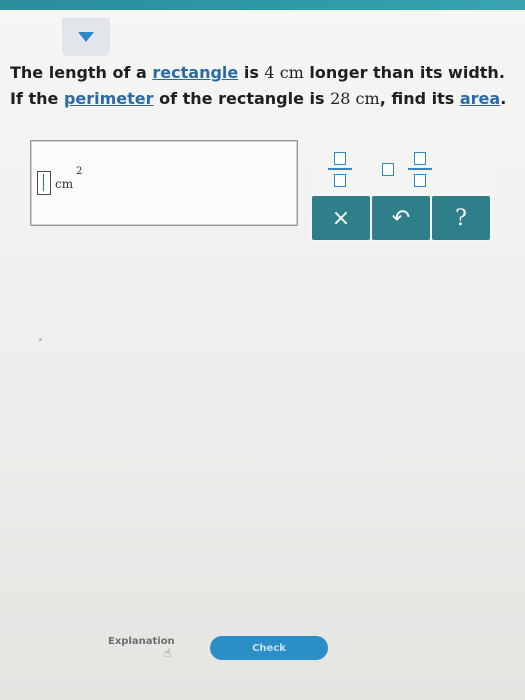  Describe the element at coordinates (40, 339) in the screenshot. I see `decorative-dot` at that location.